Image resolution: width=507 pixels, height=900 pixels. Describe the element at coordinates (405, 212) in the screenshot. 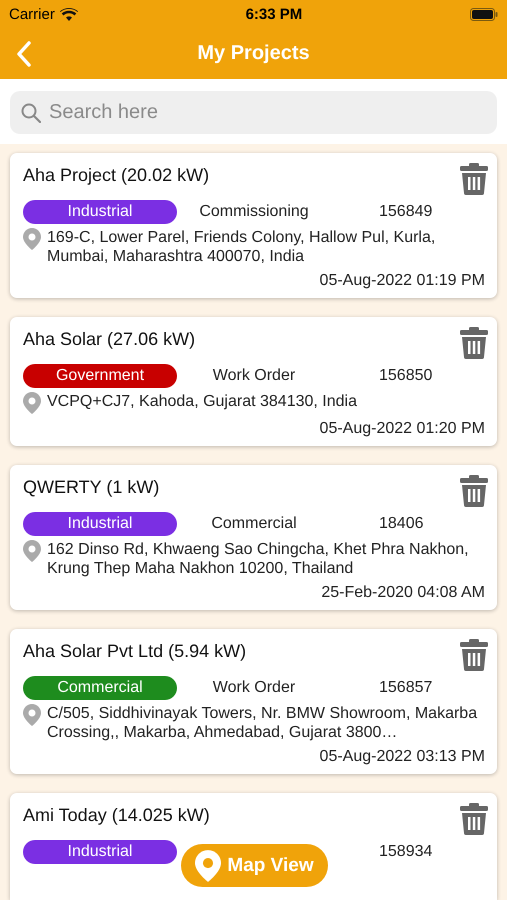

I see `project-number: 156849` at that location.